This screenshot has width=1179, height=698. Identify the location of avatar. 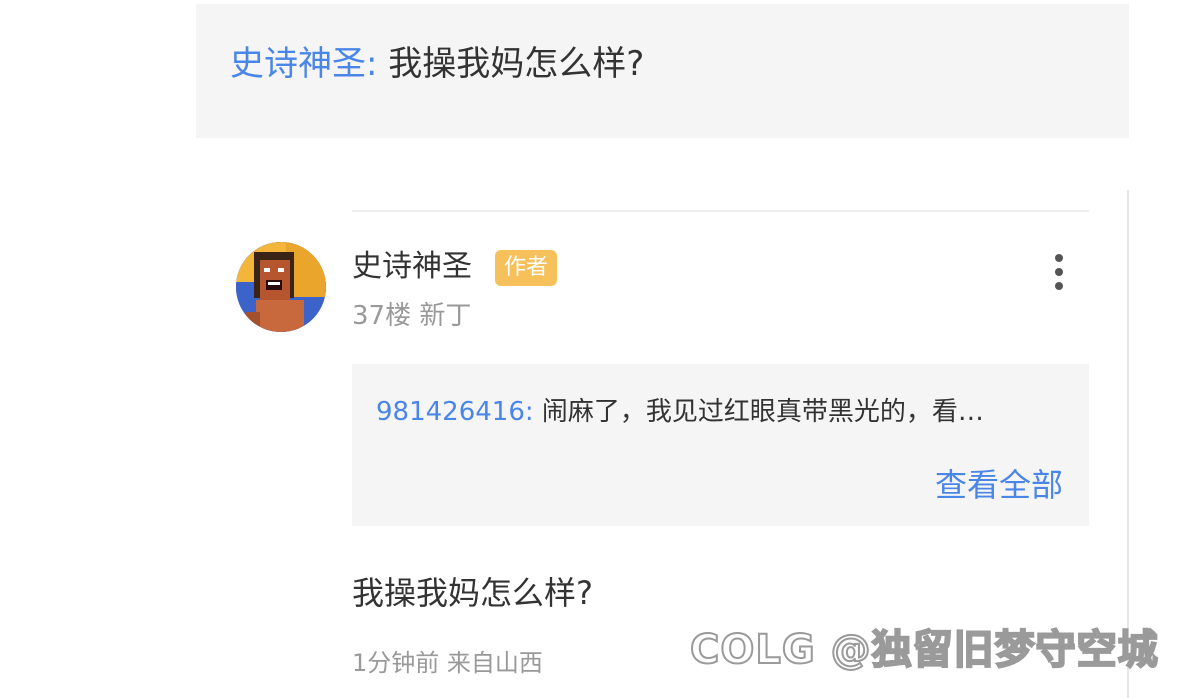
(281, 287).